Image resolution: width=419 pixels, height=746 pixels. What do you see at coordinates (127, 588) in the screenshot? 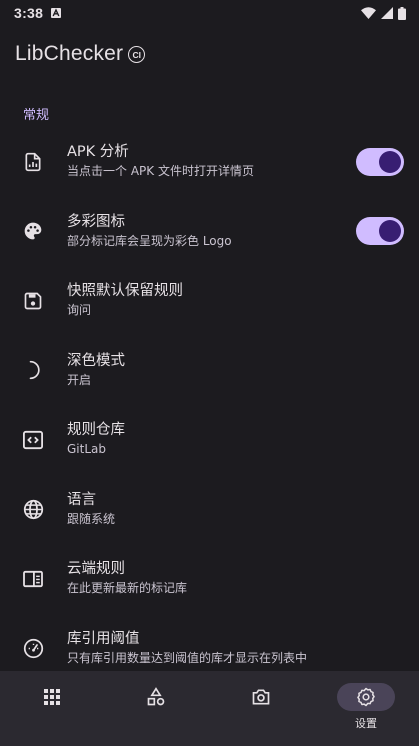
I see `pref-summary: 在此更新最新的标记库` at bounding box center [127, 588].